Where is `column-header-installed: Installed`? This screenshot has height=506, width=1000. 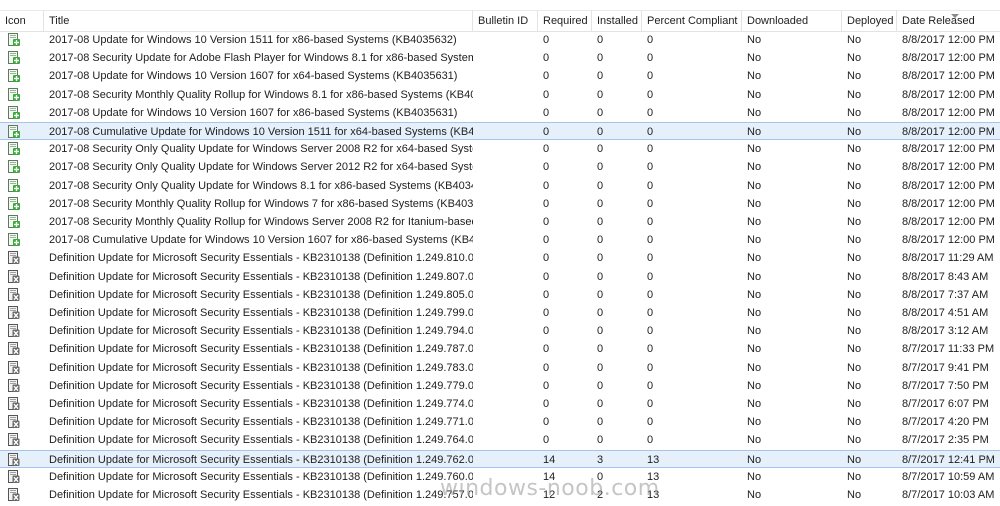
column-header-installed: Installed is located at coordinates (617, 21).